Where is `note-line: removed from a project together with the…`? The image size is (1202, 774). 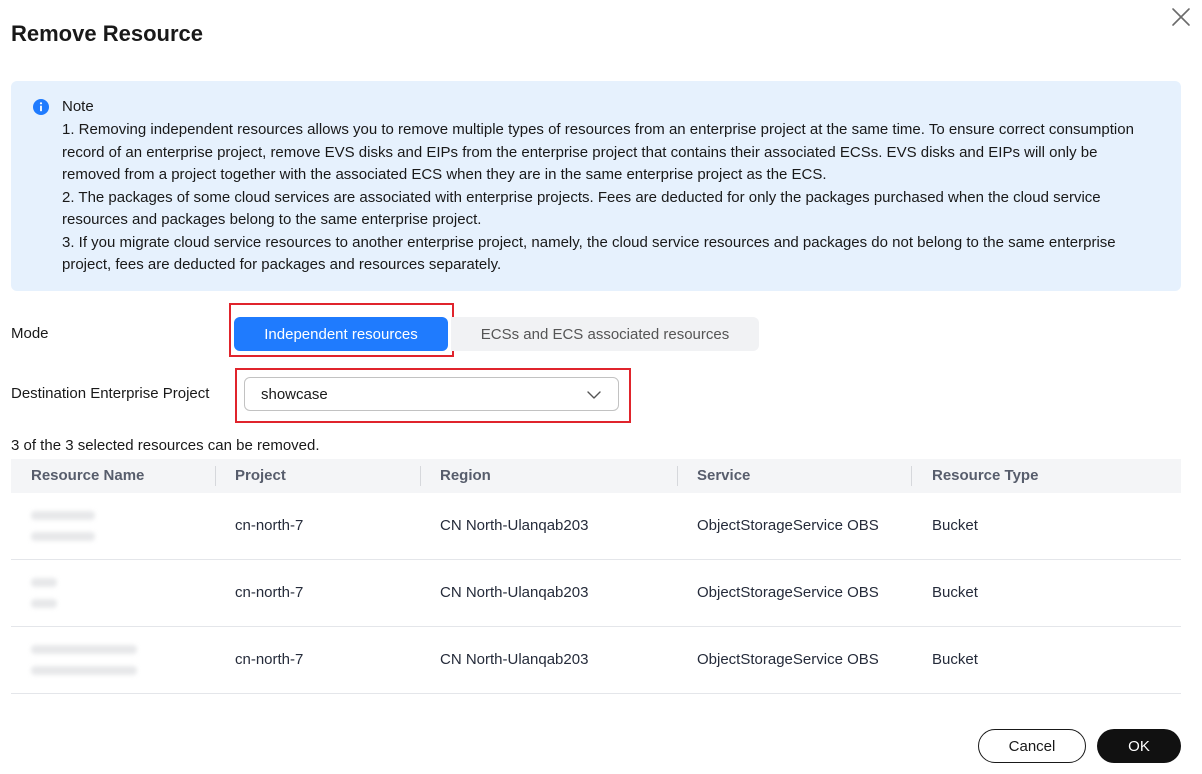 note-line: removed from a project together with the… is located at coordinates (444, 174).